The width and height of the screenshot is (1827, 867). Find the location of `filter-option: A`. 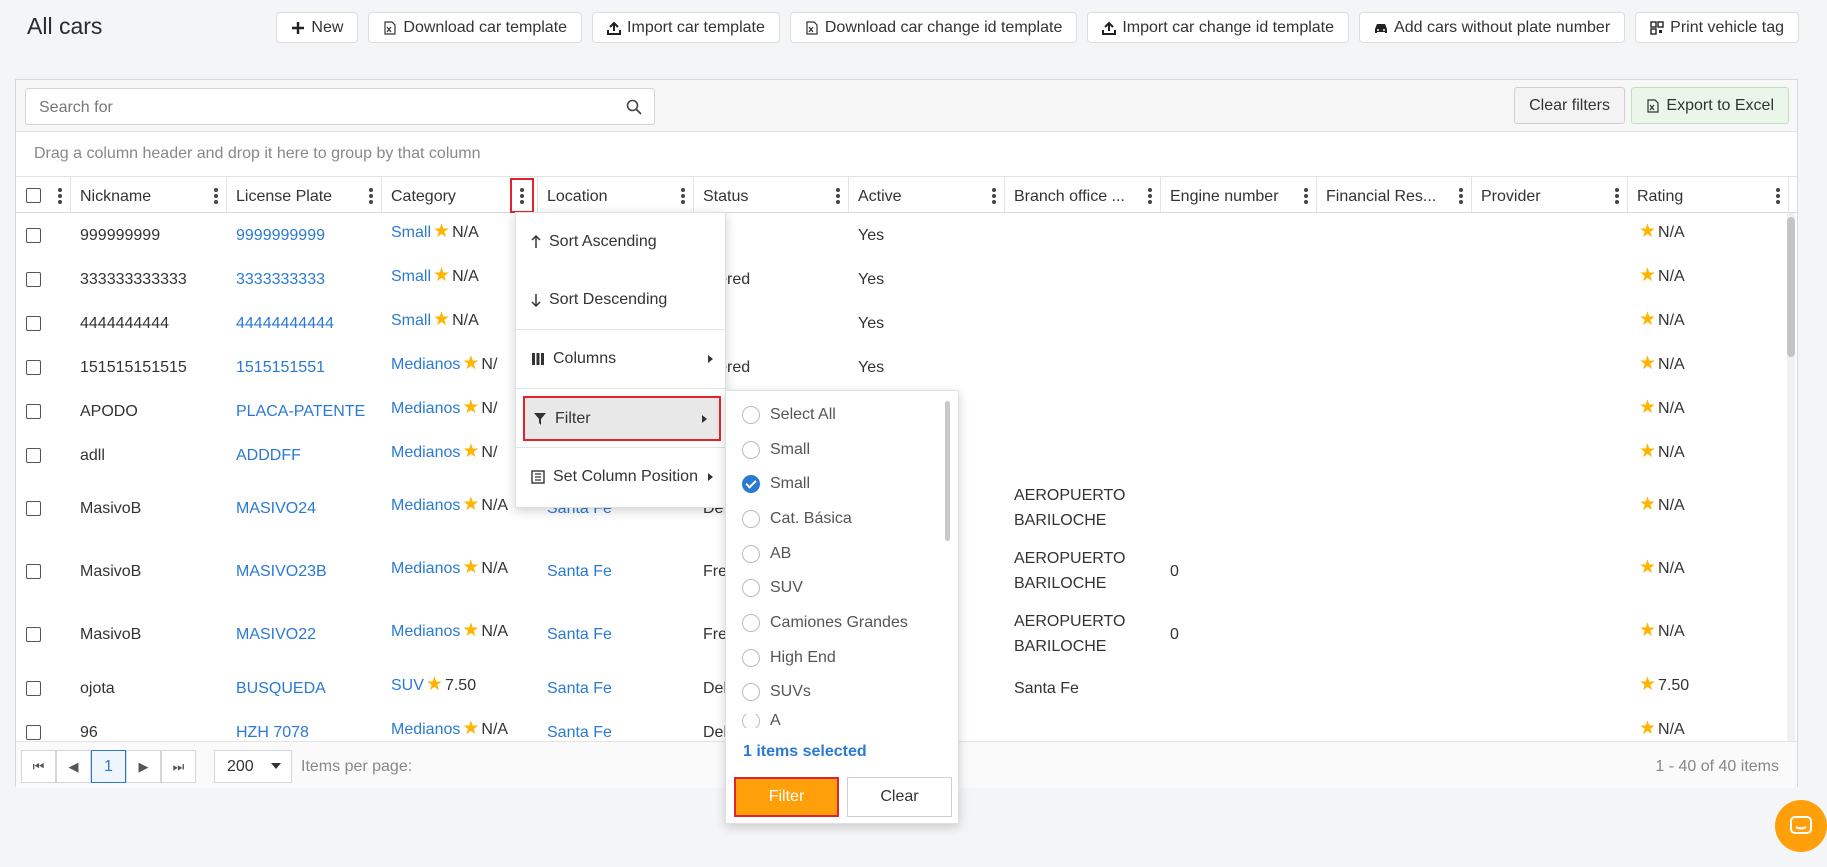

filter-option: A is located at coordinates (761, 721).